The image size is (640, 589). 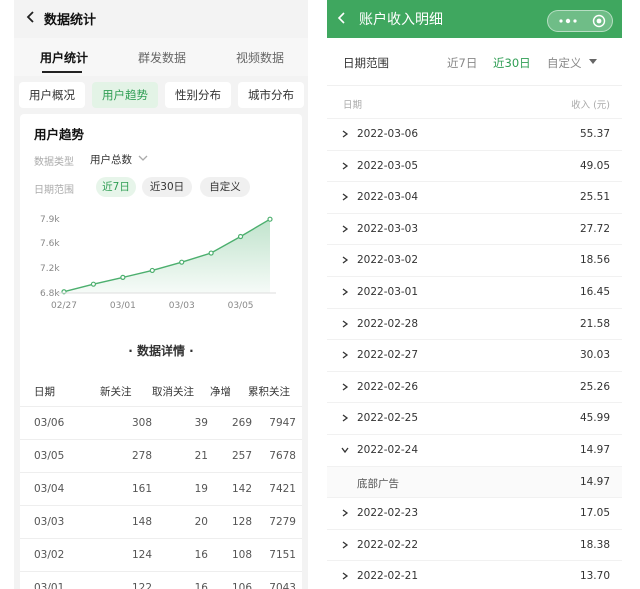 What do you see at coordinates (568, 21) in the screenshot?
I see `more-dots-icon` at bounding box center [568, 21].